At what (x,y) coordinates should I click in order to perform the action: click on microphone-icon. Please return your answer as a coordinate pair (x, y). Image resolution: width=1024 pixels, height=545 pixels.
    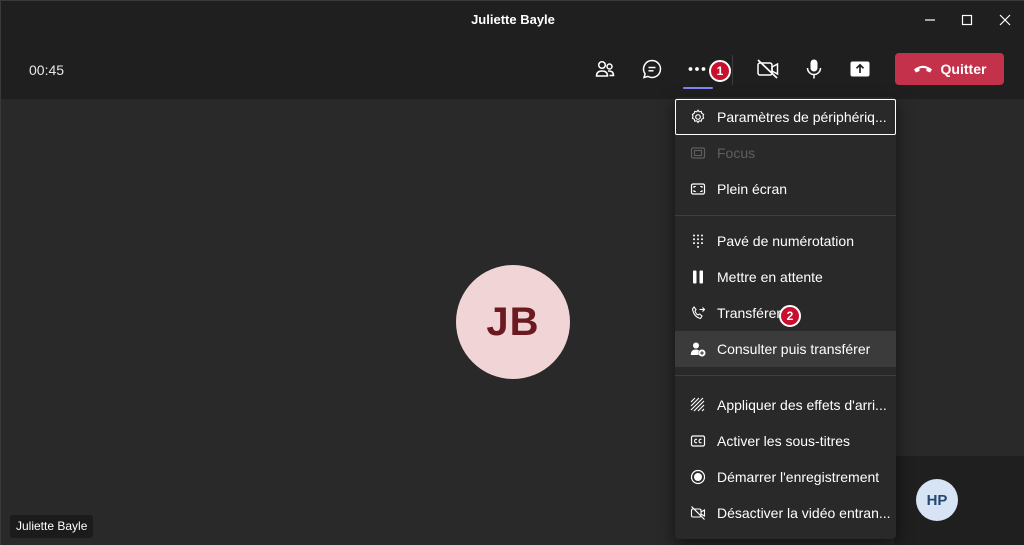
    Looking at the image, I should click on (814, 69).